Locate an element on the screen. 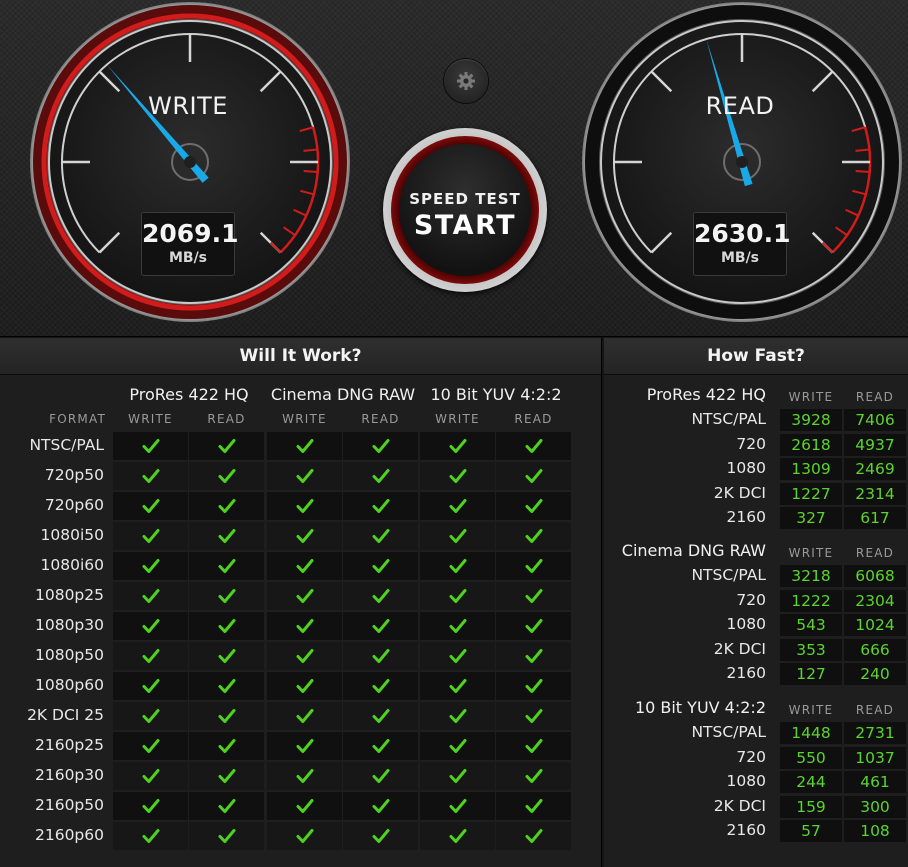  start-button-ring: SPEED TEST START is located at coordinates (465, 210).